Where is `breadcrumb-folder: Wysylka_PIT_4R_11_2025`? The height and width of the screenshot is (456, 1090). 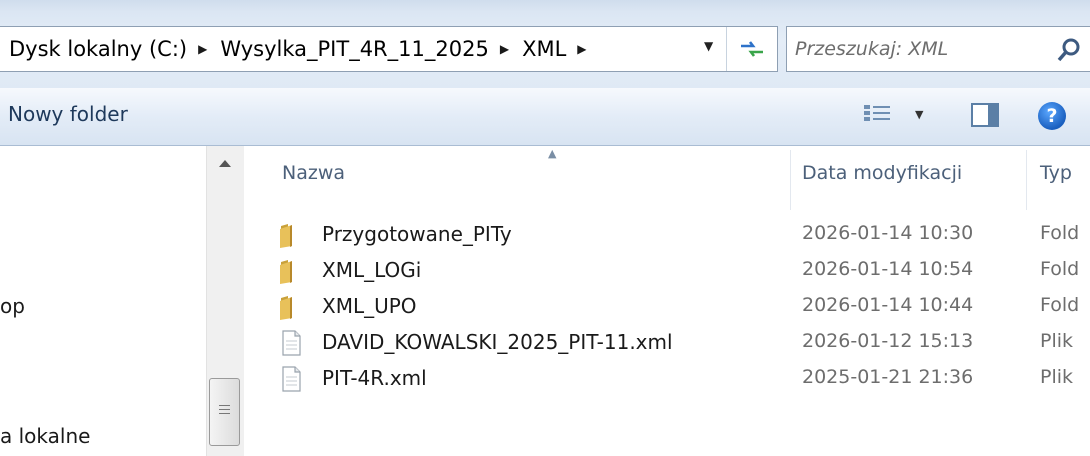 breadcrumb-folder: Wysylka_PIT_4R_11_2025 is located at coordinates (354, 49).